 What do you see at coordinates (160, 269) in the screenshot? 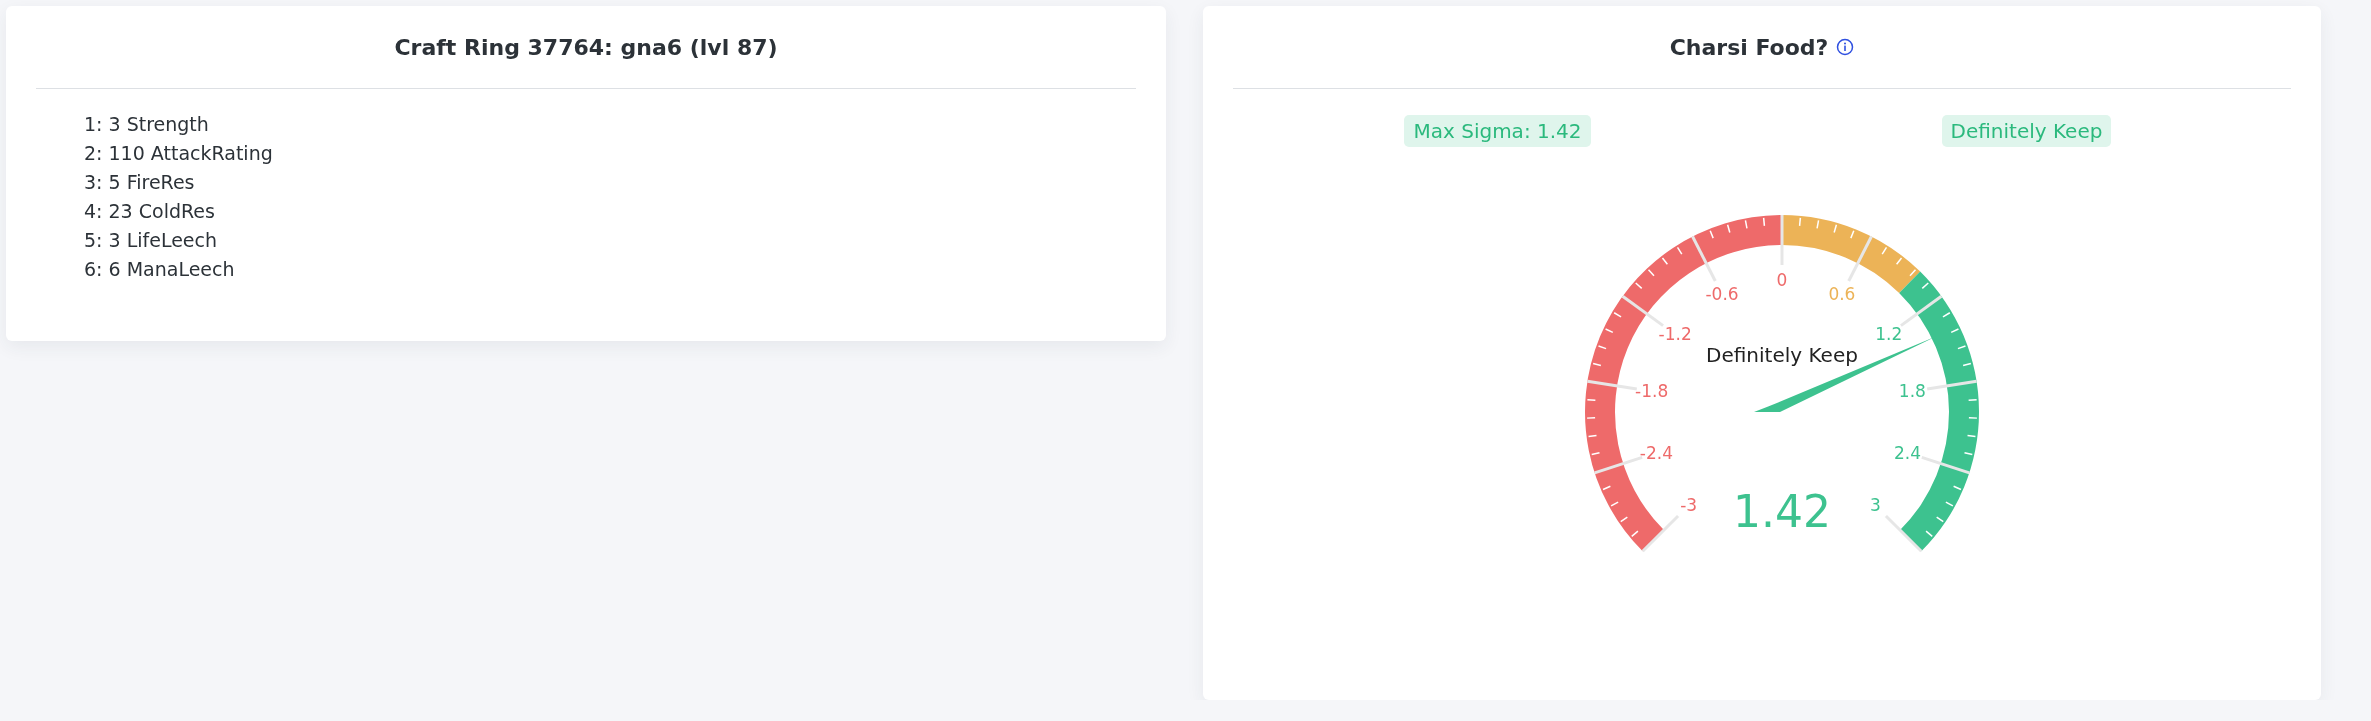
I see `affix-line: 6: 6 ManaLeech` at bounding box center [160, 269].